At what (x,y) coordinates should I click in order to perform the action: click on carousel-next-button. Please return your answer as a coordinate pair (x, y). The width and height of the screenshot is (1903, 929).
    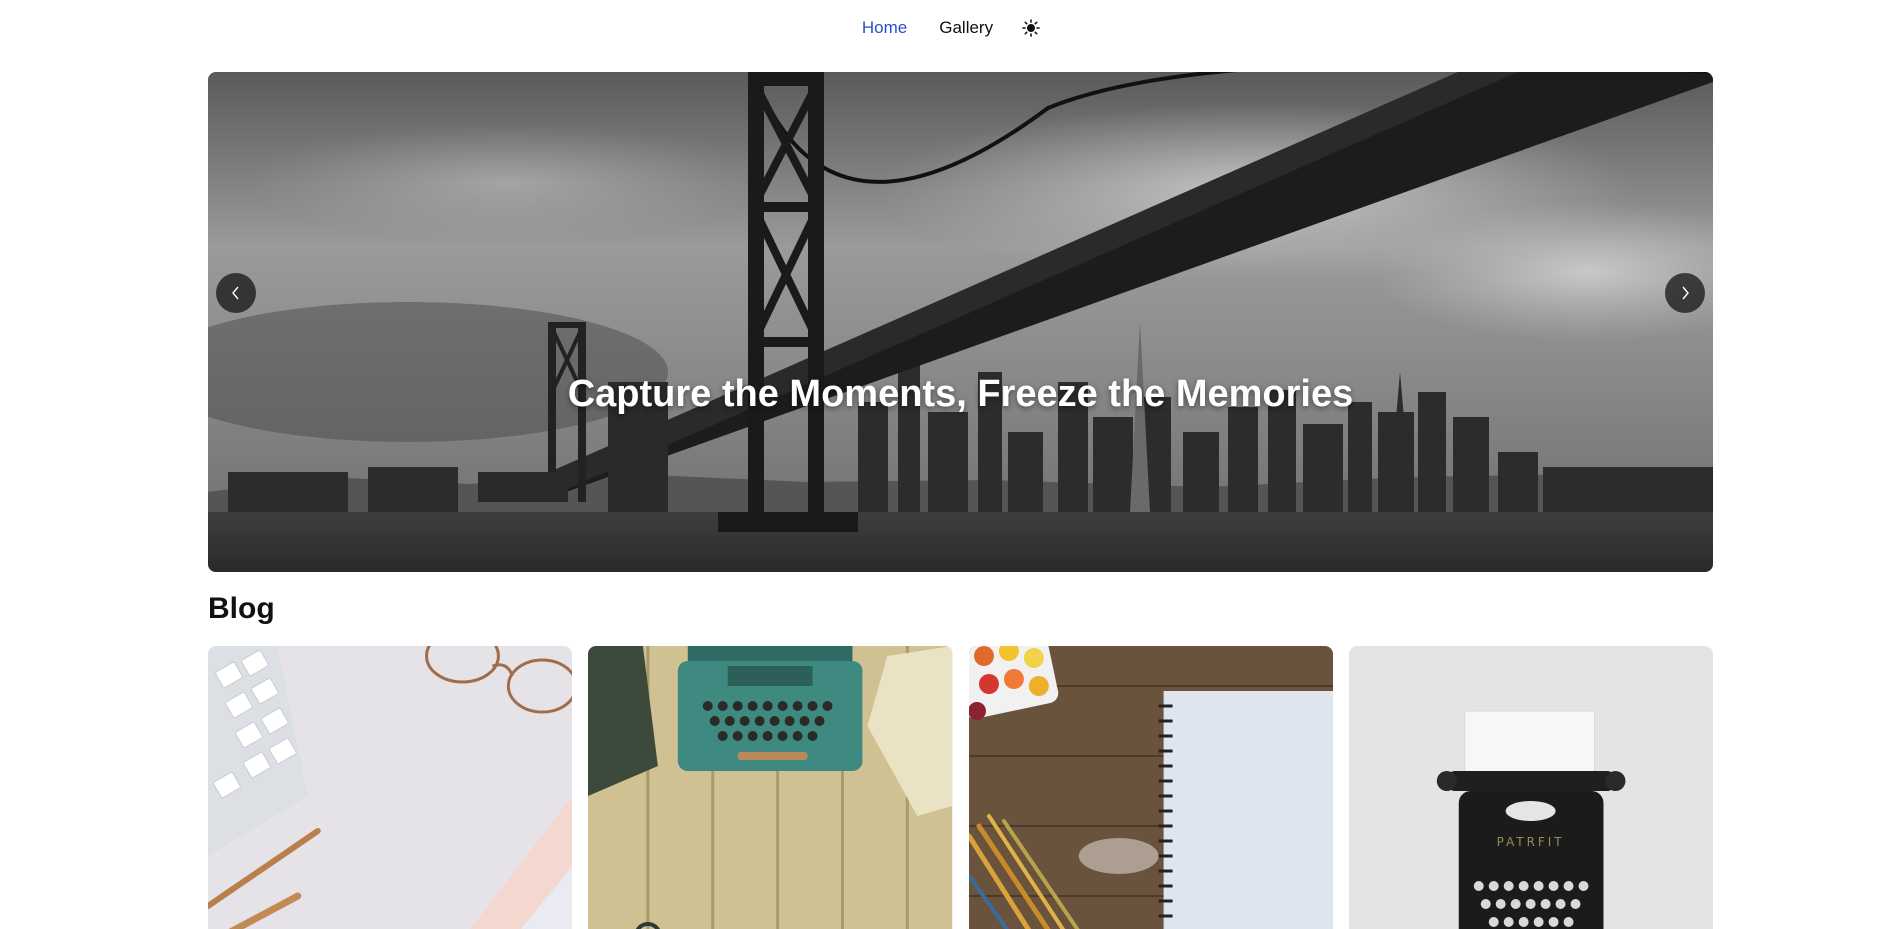
    Looking at the image, I should click on (1685, 293).